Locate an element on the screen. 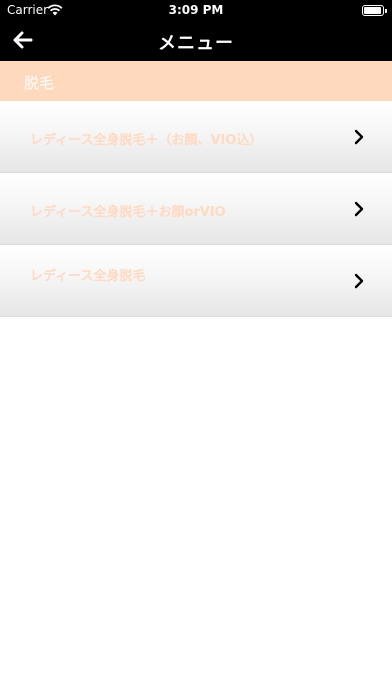 Image resolution: width=392 pixels, height=696 pixels. menu-item-full-body-face-vio: レディース全身脱毛＋（お顔、VIO込） is located at coordinates (196, 137).